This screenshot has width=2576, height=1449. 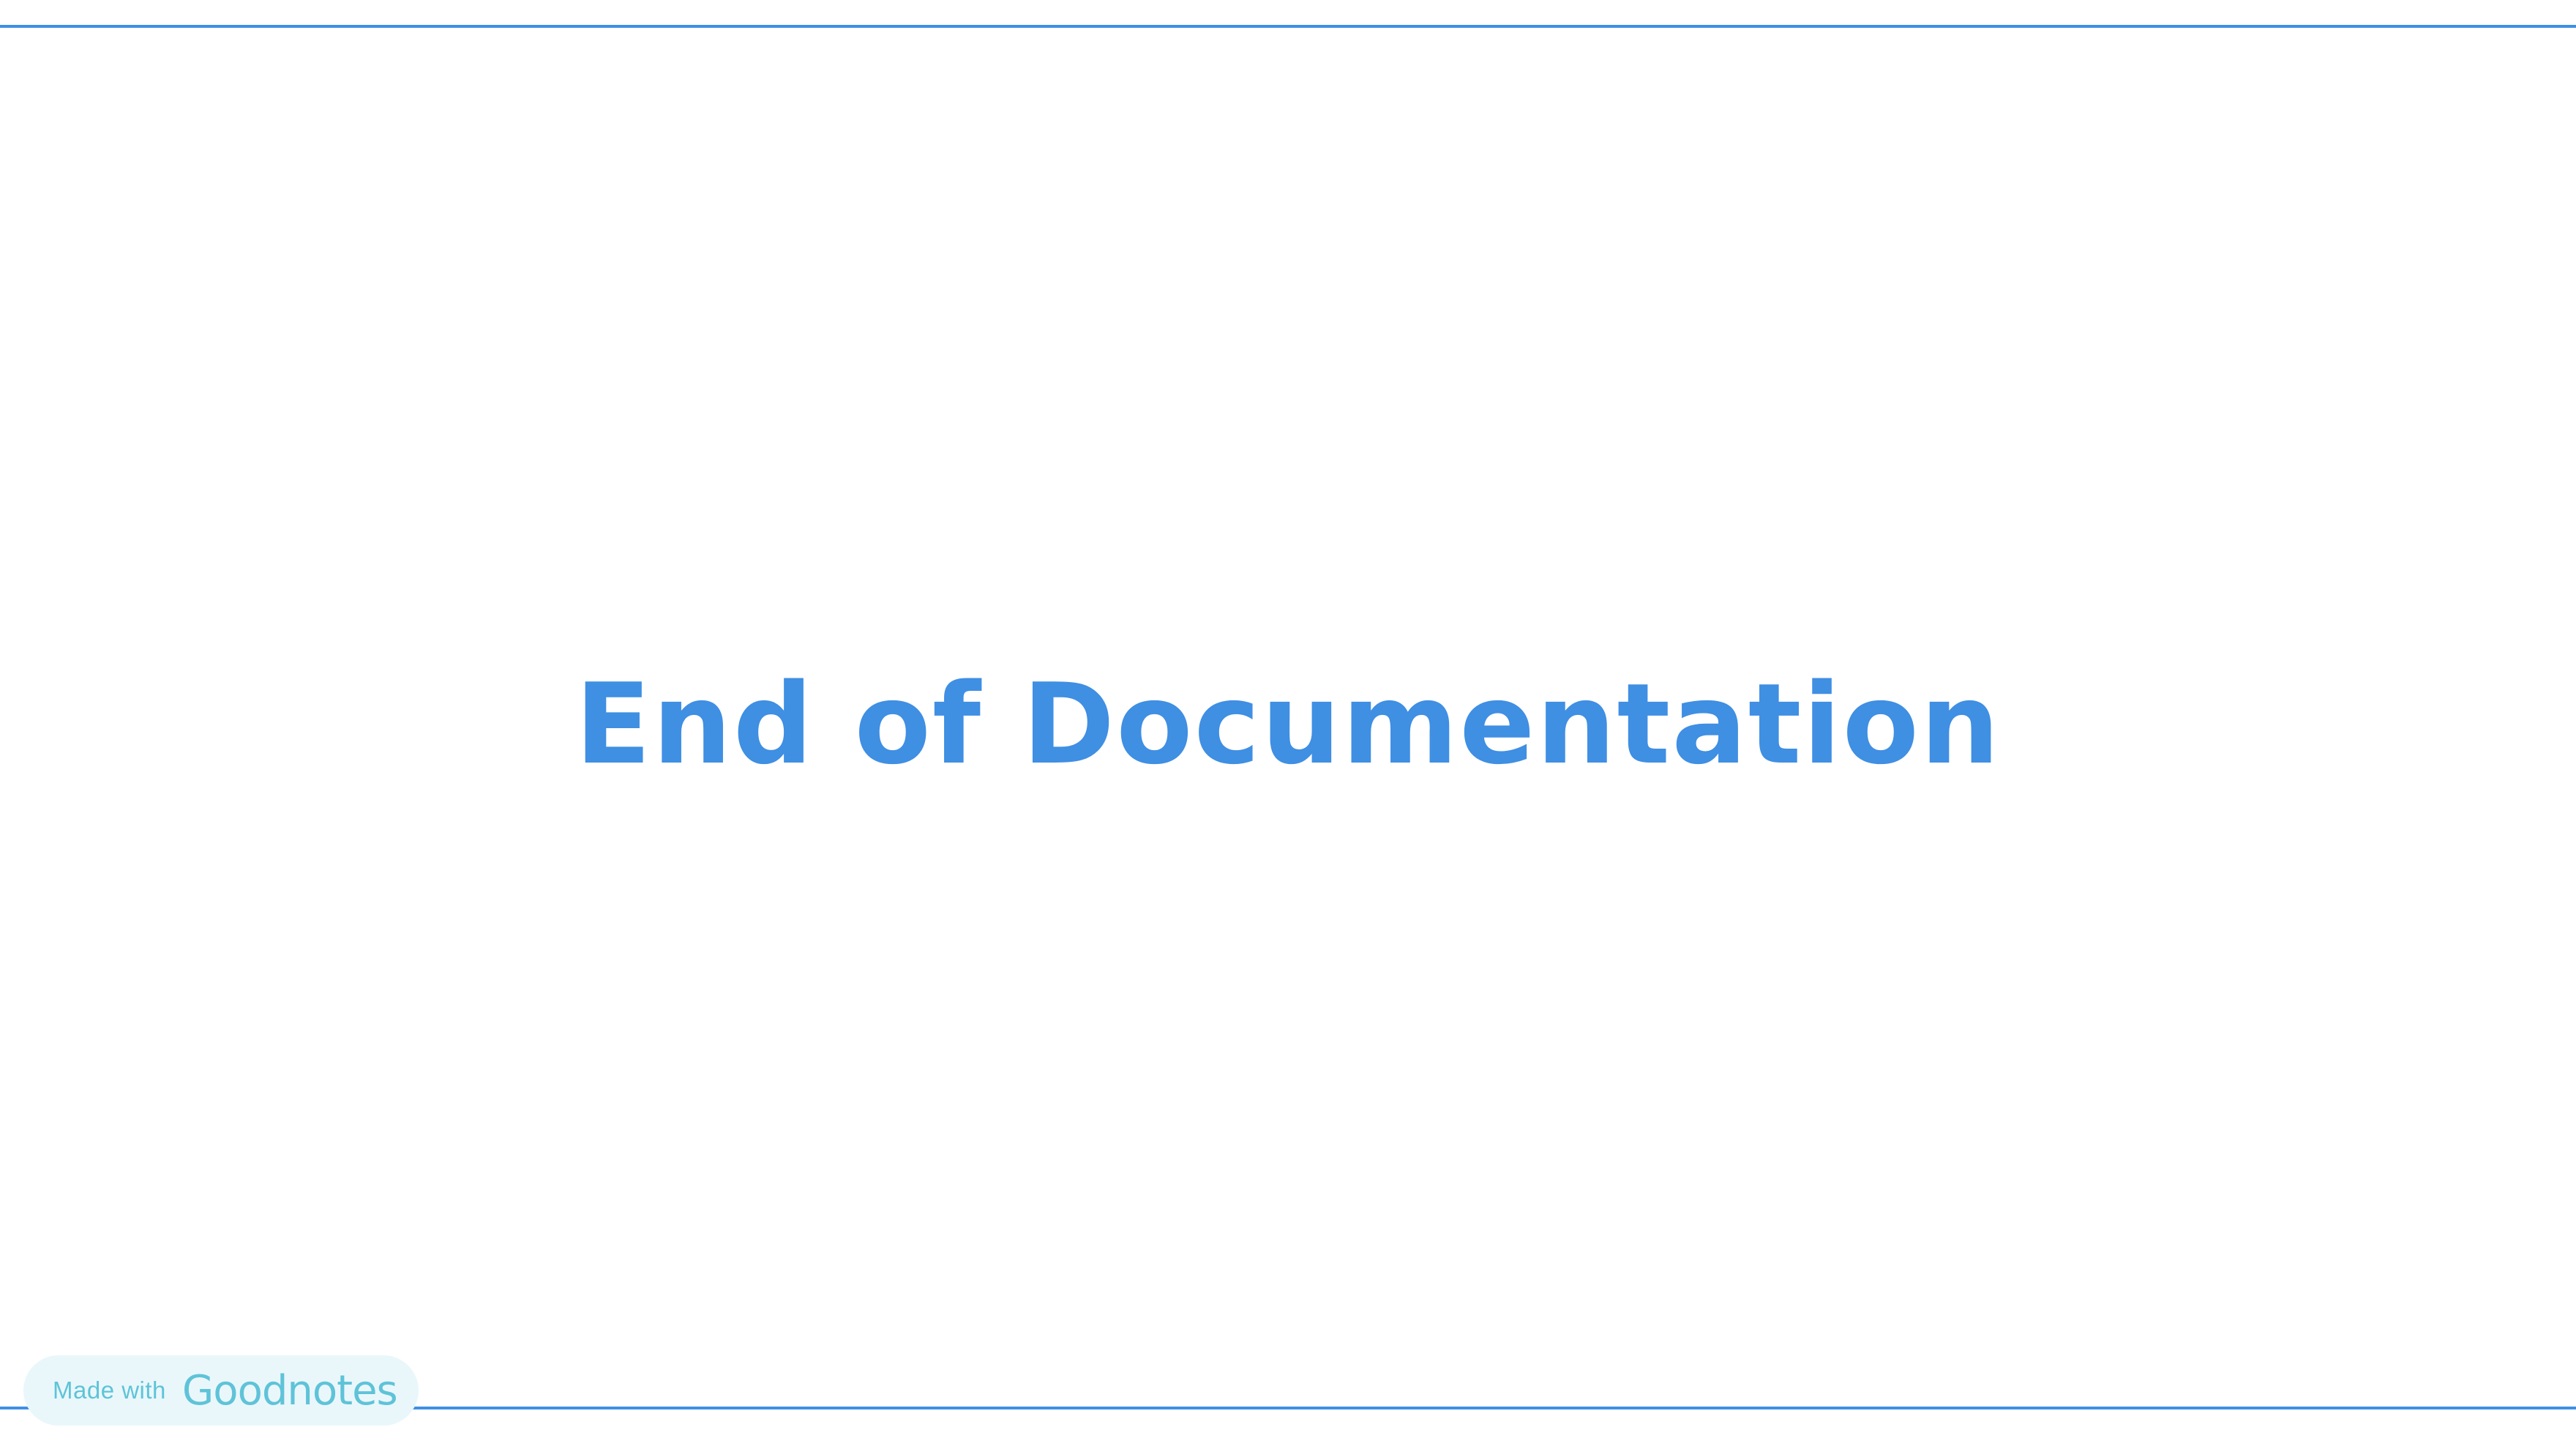 What do you see at coordinates (1288, 26) in the screenshot?
I see `top-rule` at bounding box center [1288, 26].